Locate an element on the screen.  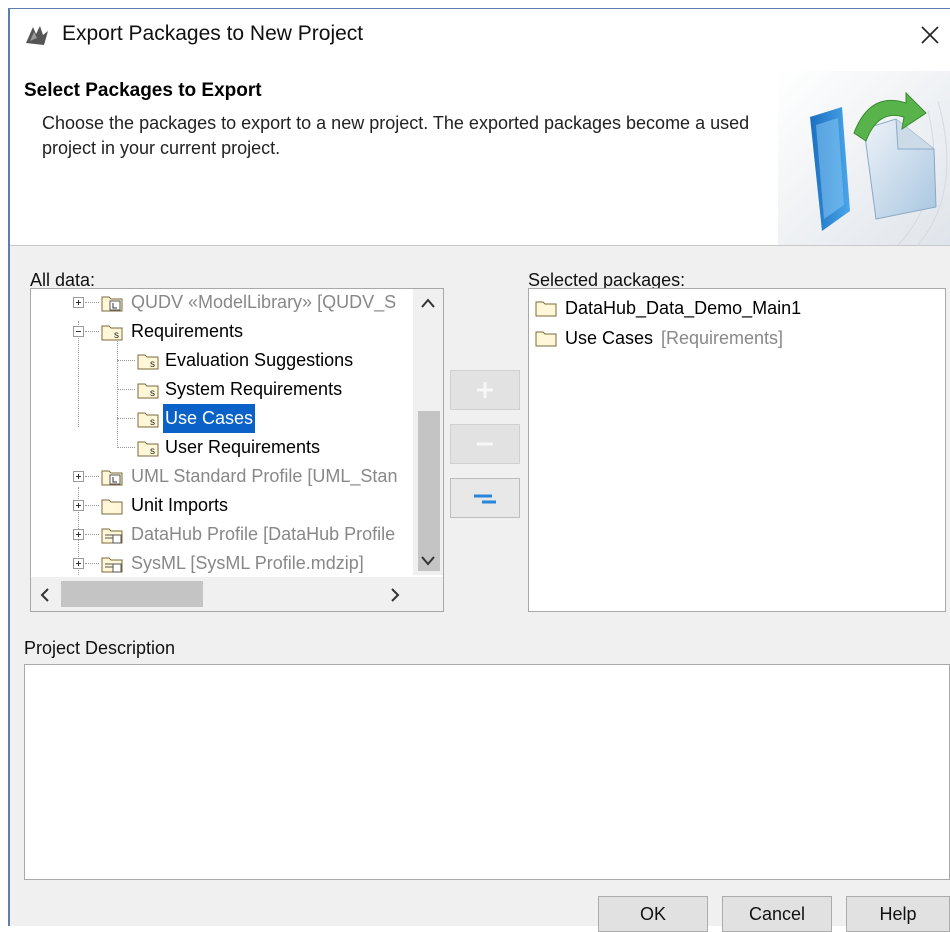
tree-node-evaluation-suggestions: s Evaluation Suggestions is located at coordinates (221, 360).